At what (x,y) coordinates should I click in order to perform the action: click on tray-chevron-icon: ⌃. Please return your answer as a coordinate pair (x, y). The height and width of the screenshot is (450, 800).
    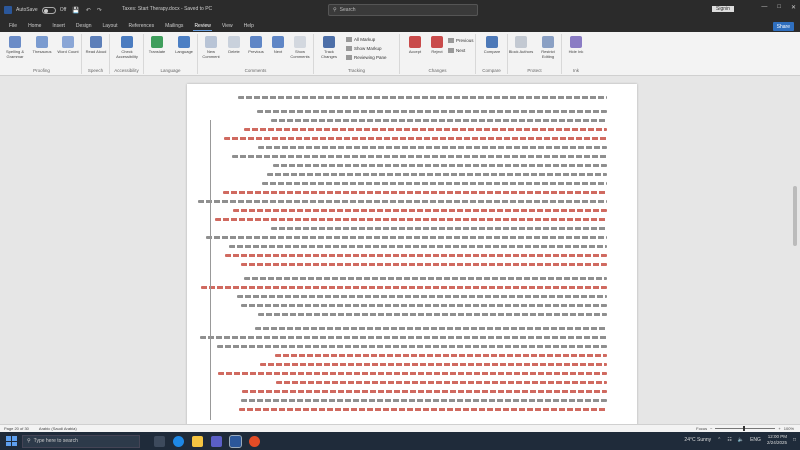
    Looking at the image, I should click on (719, 440).